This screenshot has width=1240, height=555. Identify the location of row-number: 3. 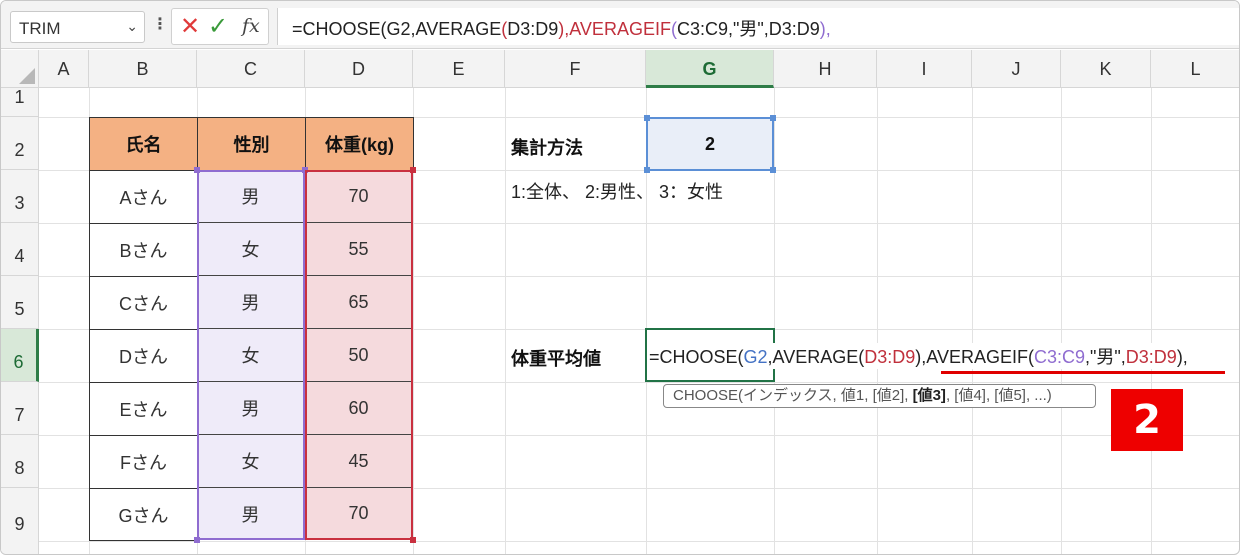
(19, 203).